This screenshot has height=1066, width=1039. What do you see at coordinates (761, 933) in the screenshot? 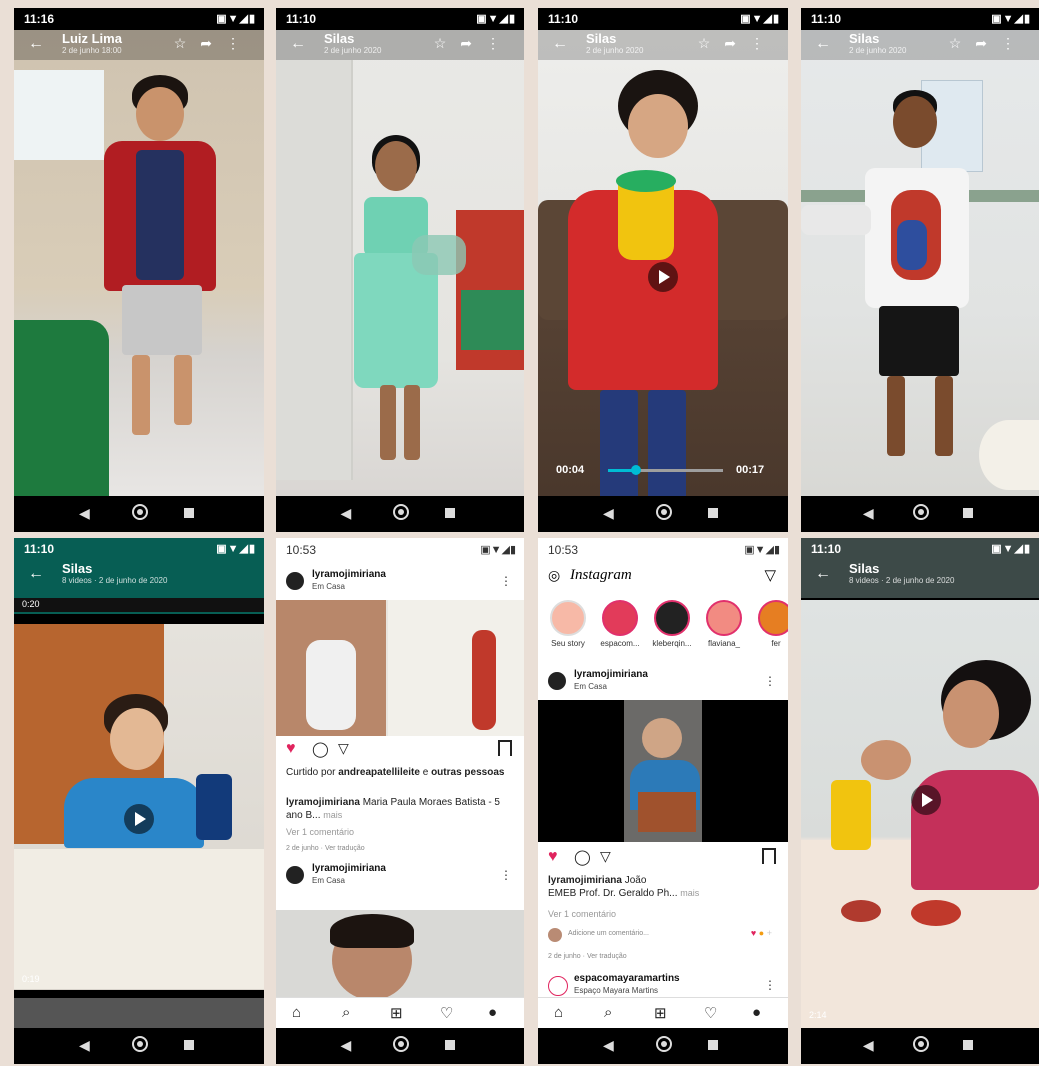
I see `quick-emoji-icons: ♥ ● +` at bounding box center [761, 933].